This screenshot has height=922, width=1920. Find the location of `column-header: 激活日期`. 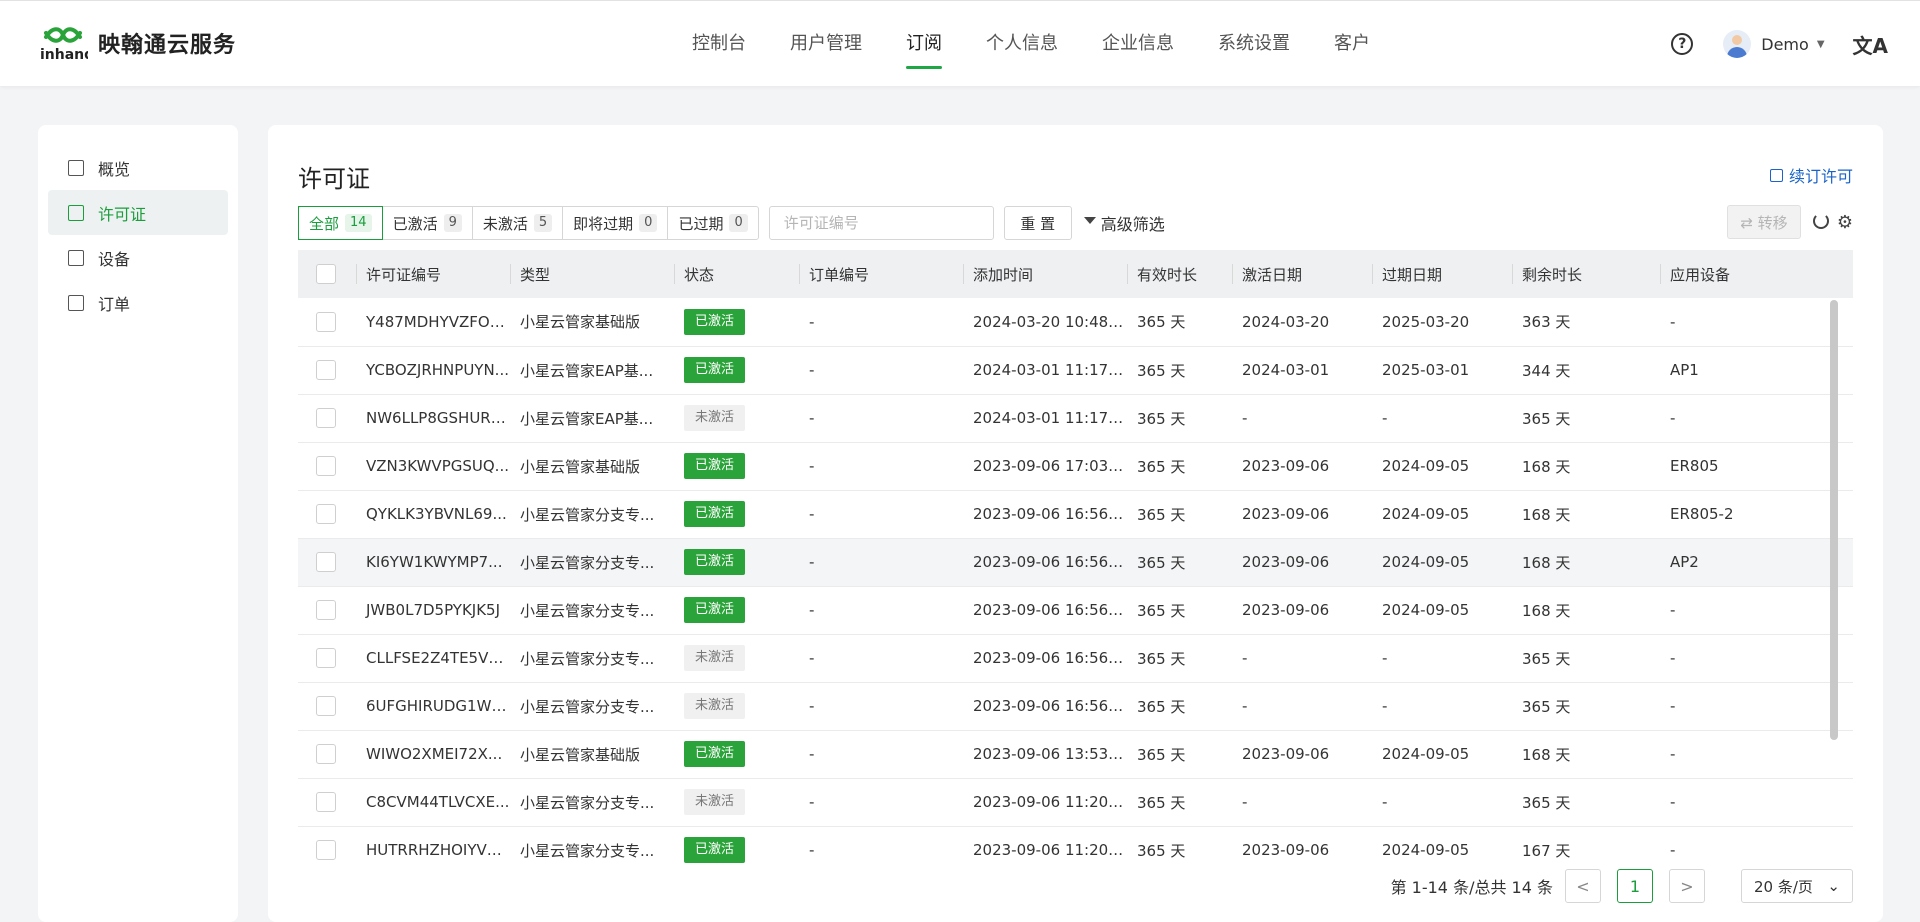

column-header: 激活日期 is located at coordinates (1302, 274).